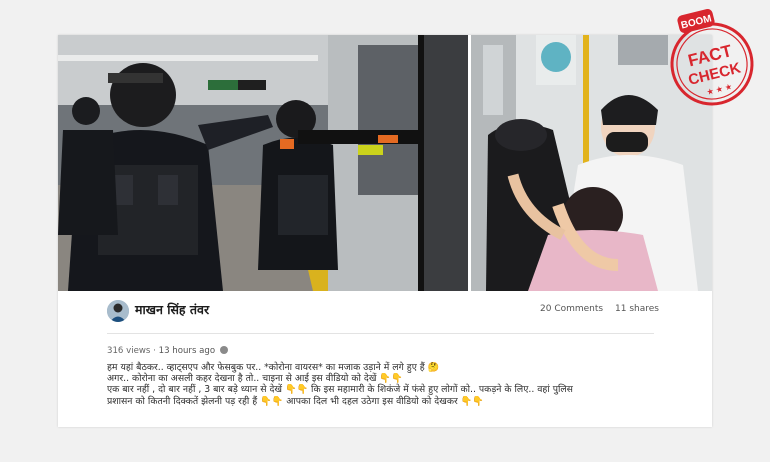 The width and height of the screenshot is (770, 462). What do you see at coordinates (172, 309) in the screenshot?
I see `author-name: माखन सिंह तंवर` at bounding box center [172, 309].